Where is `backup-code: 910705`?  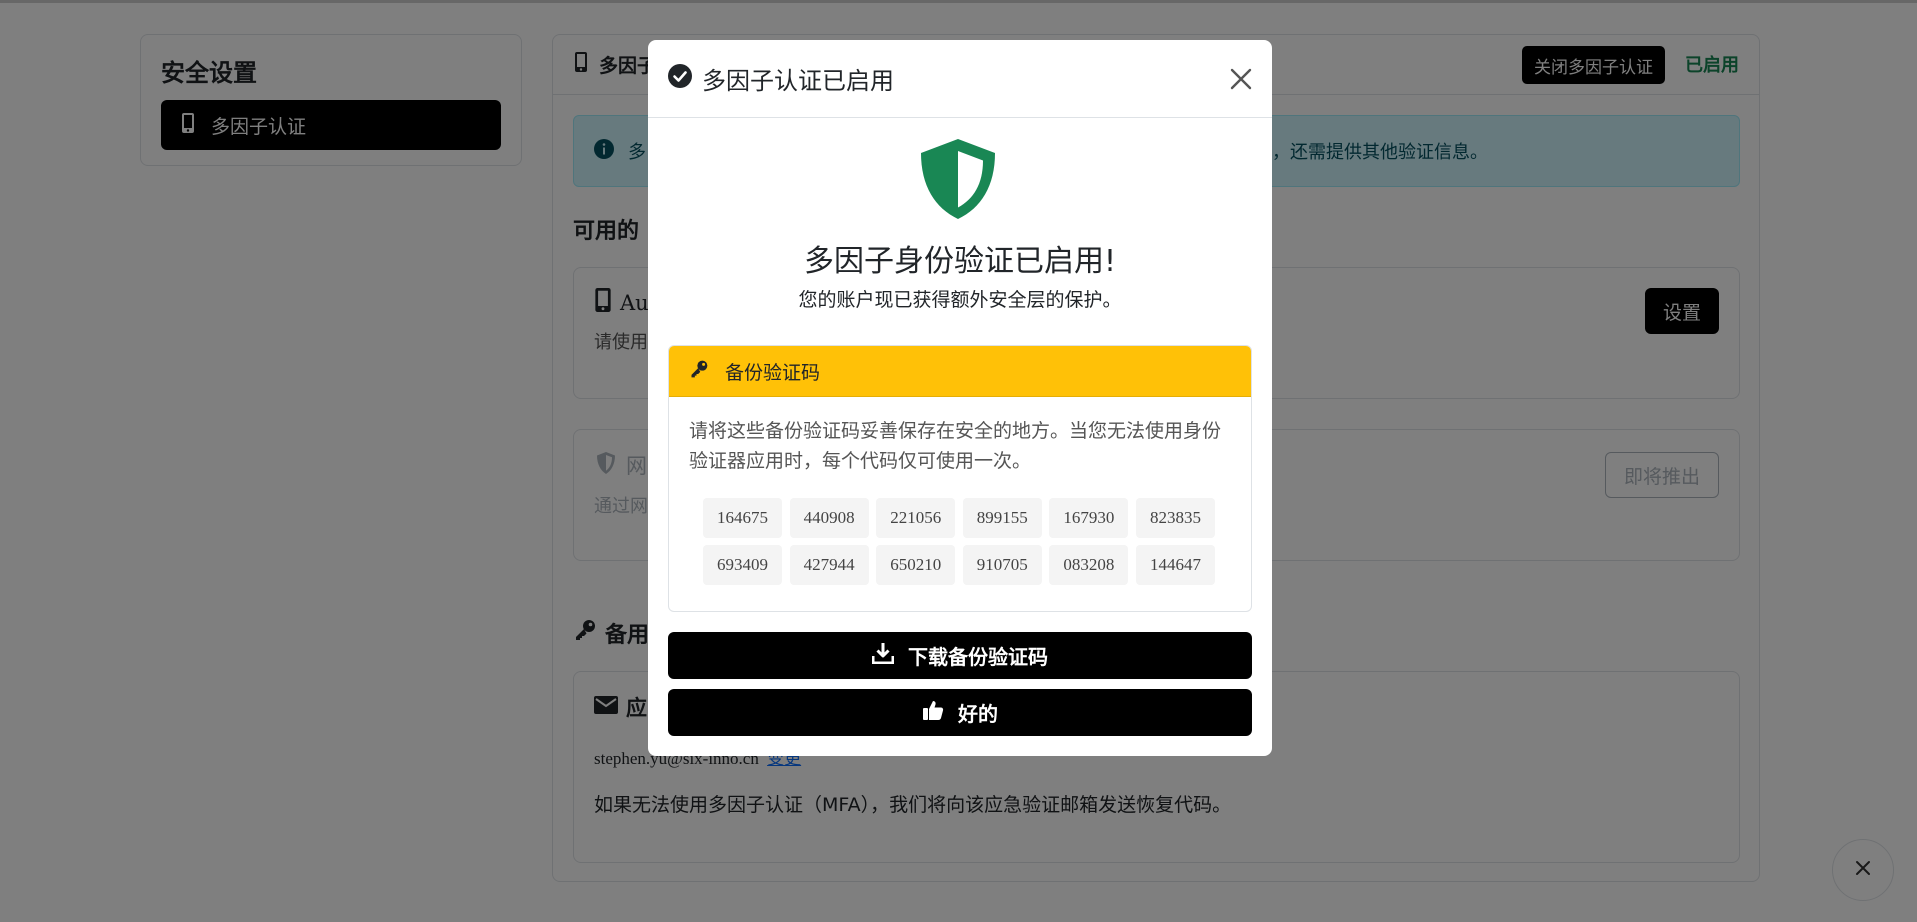
backup-code: 910705 is located at coordinates (1002, 565).